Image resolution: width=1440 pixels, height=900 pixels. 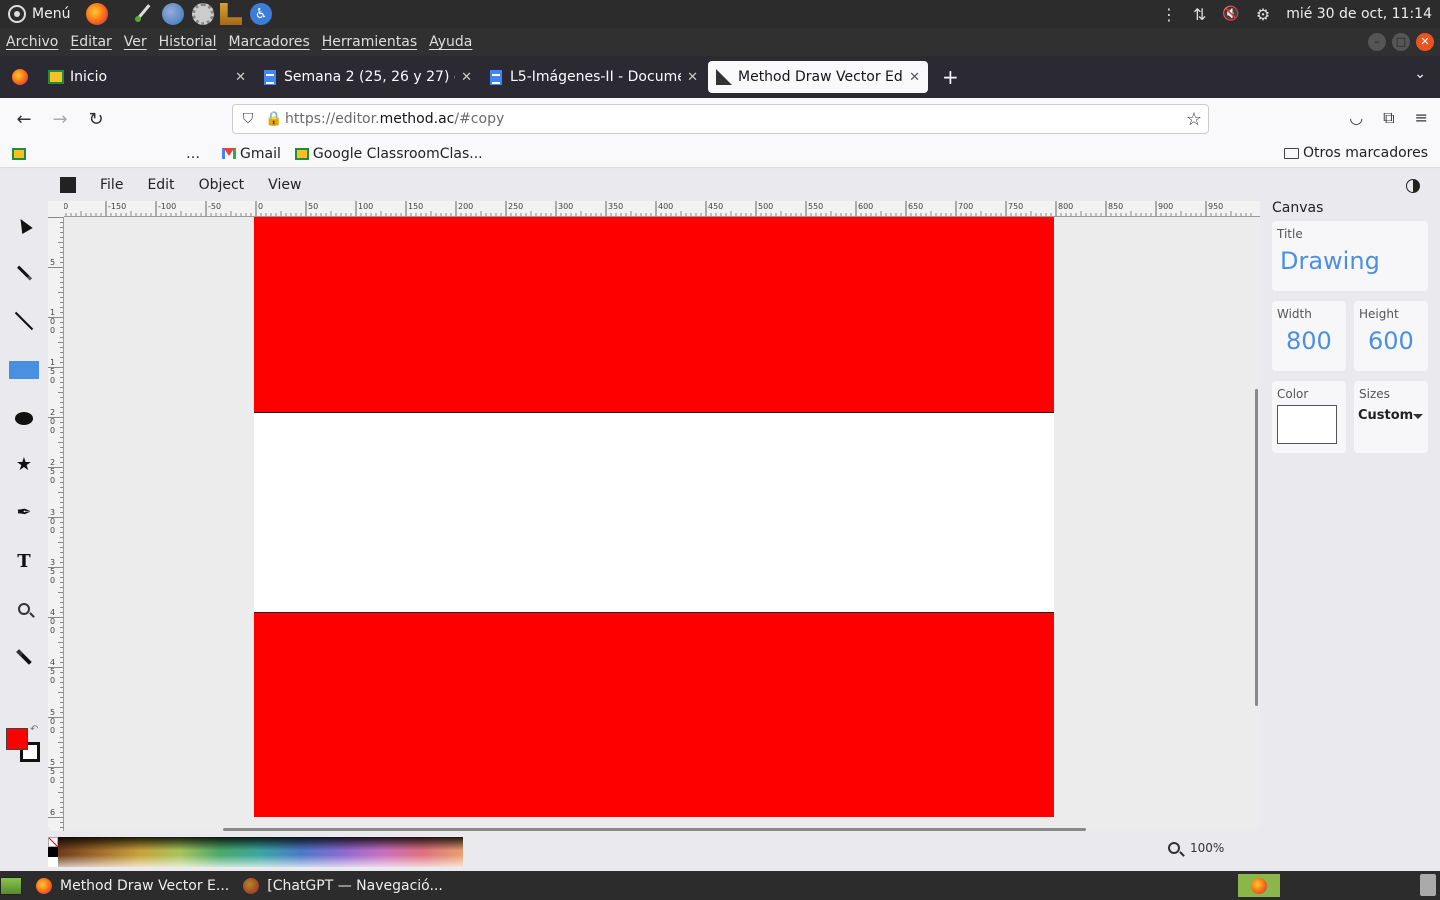 What do you see at coordinates (1307, 424) in the screenshot?
I see `canvas-color-swatch` at bounding box center [1307, 424].